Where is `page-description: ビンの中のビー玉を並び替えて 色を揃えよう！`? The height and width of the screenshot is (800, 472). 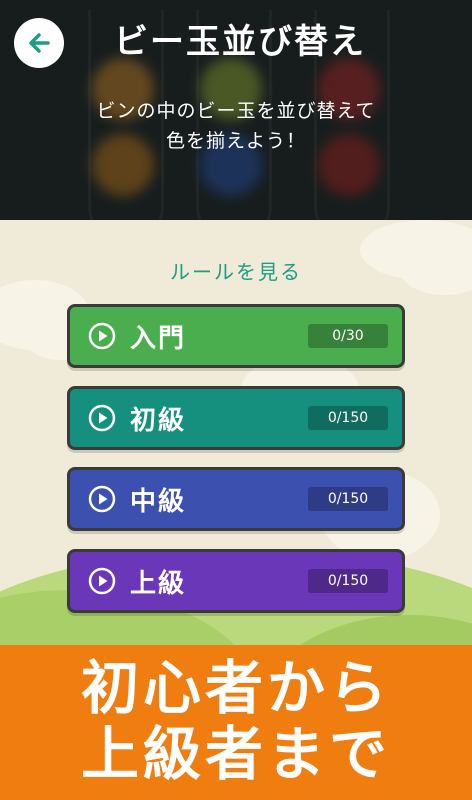 page-description: ビンの中のビー玉を並び替えて 色を揃えよう！ is located at coordinates (236, 126).